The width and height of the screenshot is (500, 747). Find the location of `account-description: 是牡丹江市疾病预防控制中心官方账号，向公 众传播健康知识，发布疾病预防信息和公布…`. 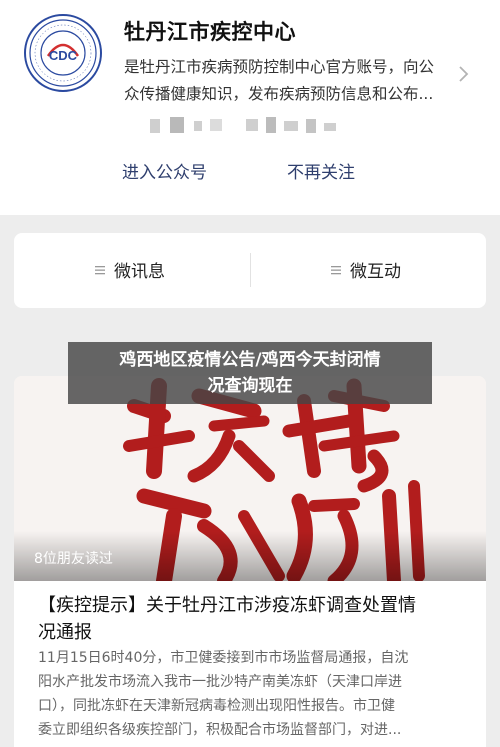

account-description: 是牡丹江市疾病预防控制中心官方账号，向公 众传播健康知识，发布疾病预防信息和公布… is located at coordinates (289, 81).